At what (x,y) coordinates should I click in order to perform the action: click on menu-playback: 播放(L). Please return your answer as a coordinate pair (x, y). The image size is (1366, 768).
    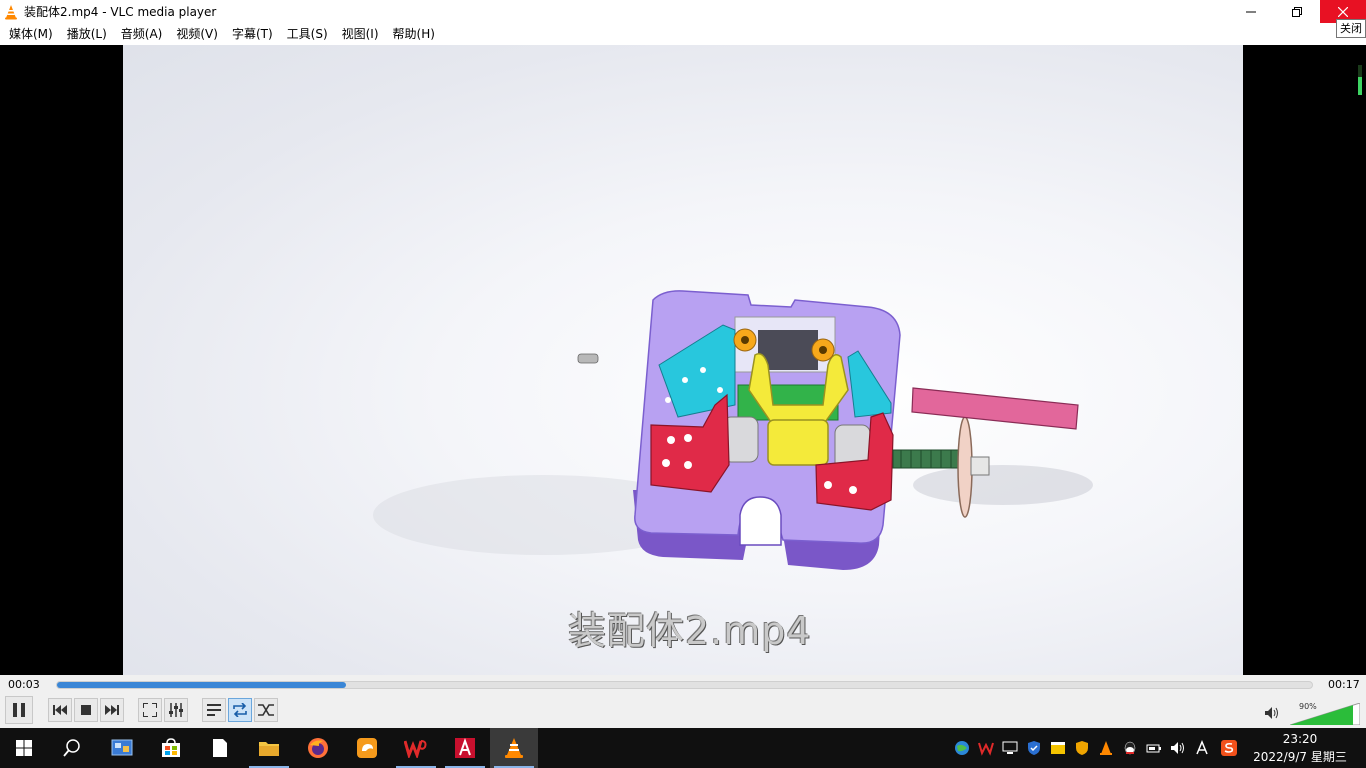
    Looking at the image, I should click on (87, 34).